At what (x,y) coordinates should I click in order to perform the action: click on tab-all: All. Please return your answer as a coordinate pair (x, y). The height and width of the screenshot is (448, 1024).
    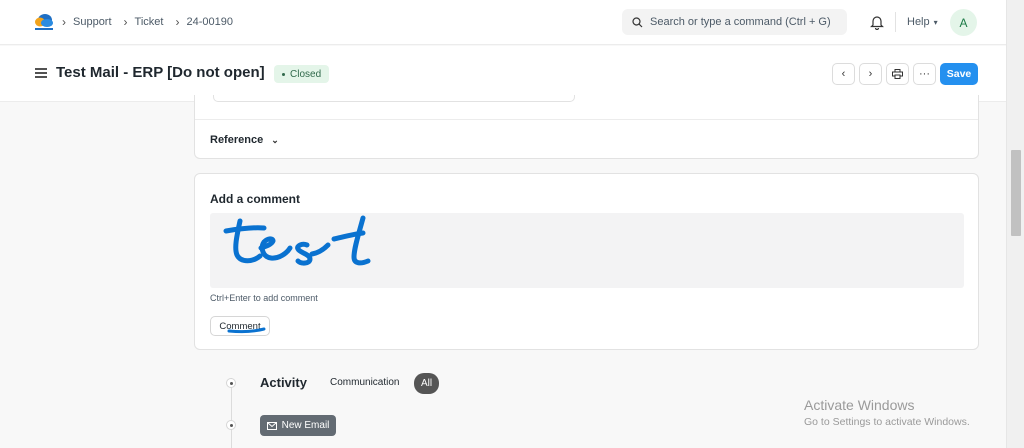
    Looking at the image, I should click on (426, 383).